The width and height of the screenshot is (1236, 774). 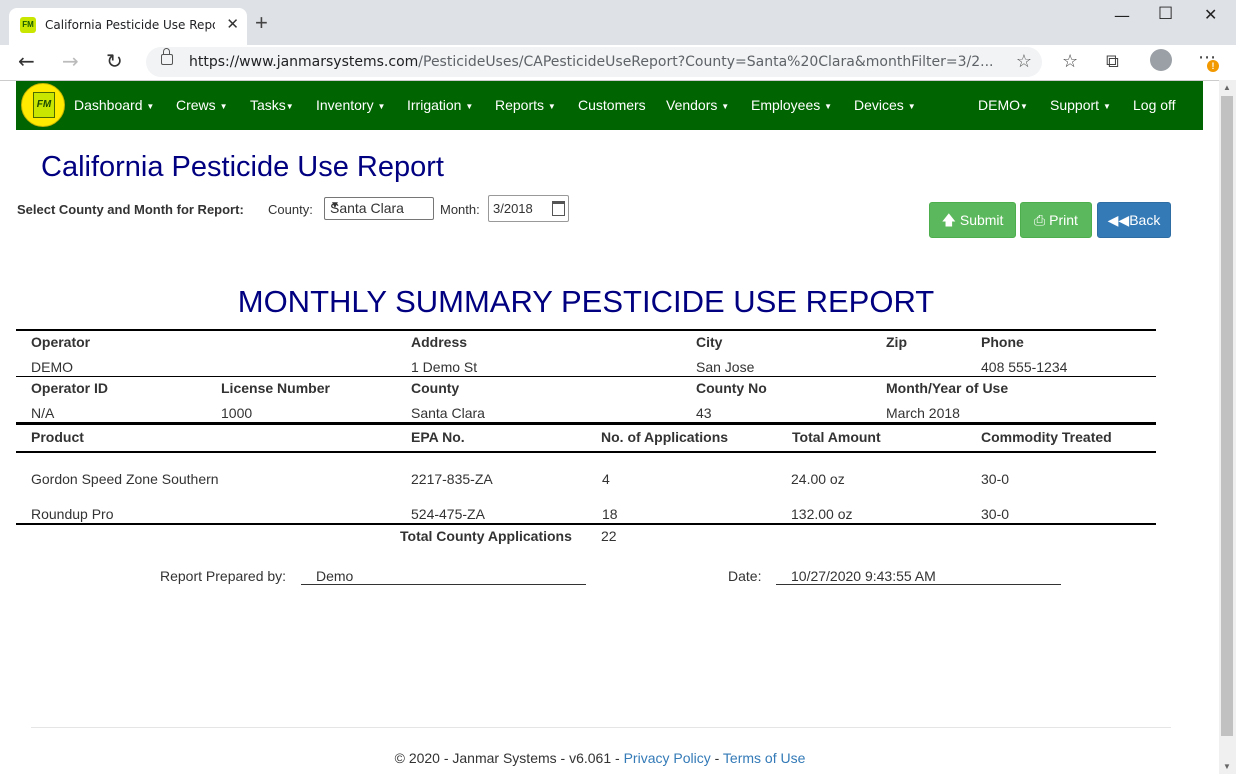 What do you see at coordinates (1134, 220) in the screenshot?
I see `back-button: ◀◀Back` at bounding box center [1134, 220].